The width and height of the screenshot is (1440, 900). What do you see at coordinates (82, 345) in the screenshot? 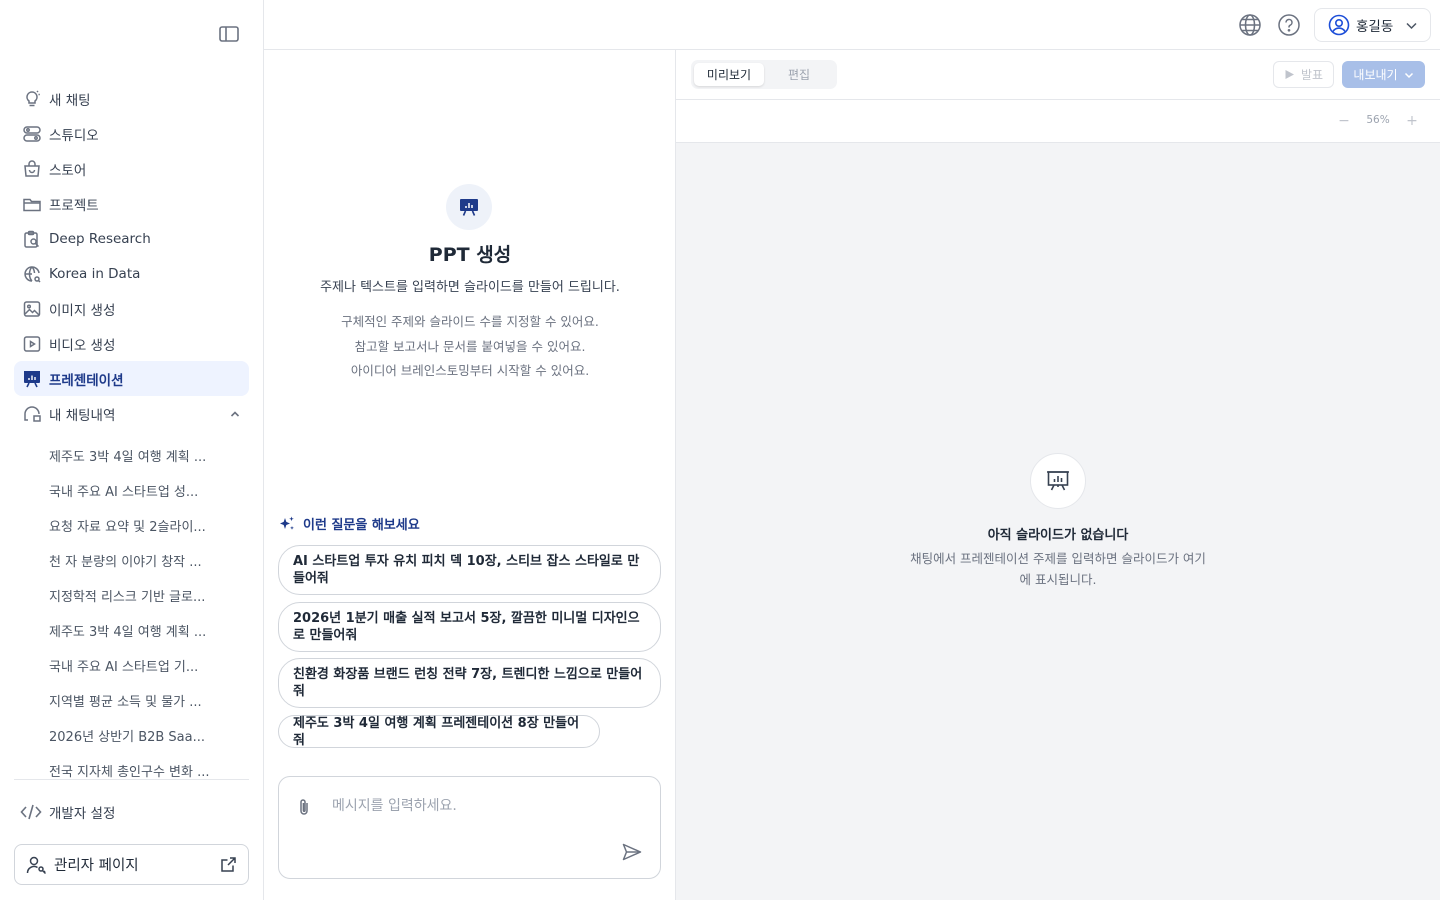
I see `sidebar-item-label: 비디오 생성` at bounding box center [82, 345].